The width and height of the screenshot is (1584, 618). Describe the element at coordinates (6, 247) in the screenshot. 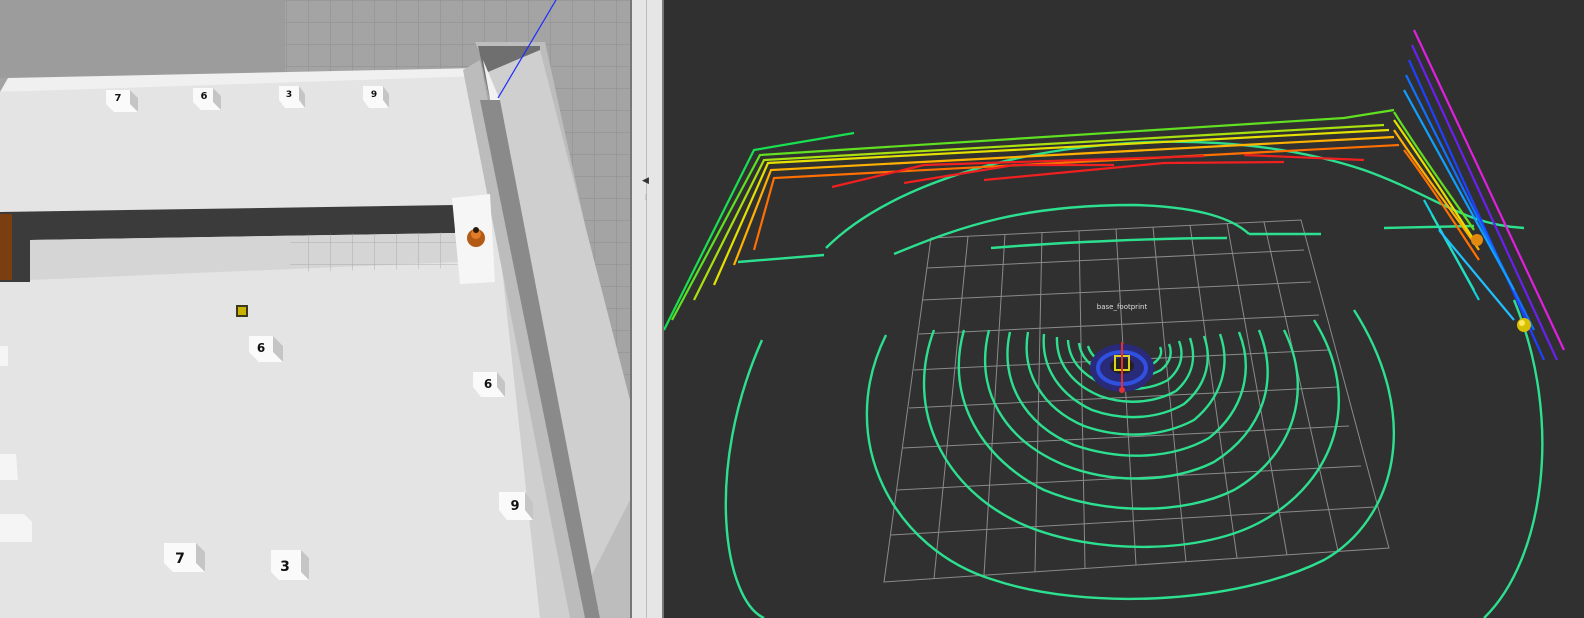

I see `orange-block` at that location.